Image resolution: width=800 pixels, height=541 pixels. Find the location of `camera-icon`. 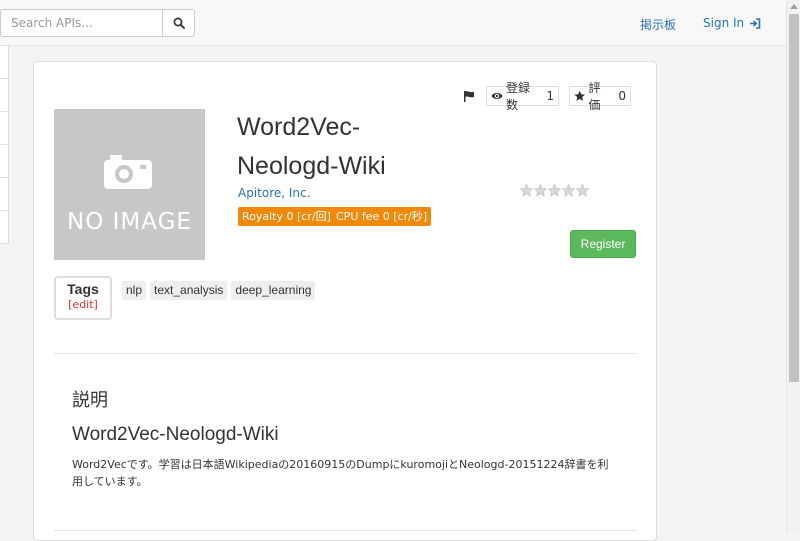

camera-icon is located at coordinates (128, 172).